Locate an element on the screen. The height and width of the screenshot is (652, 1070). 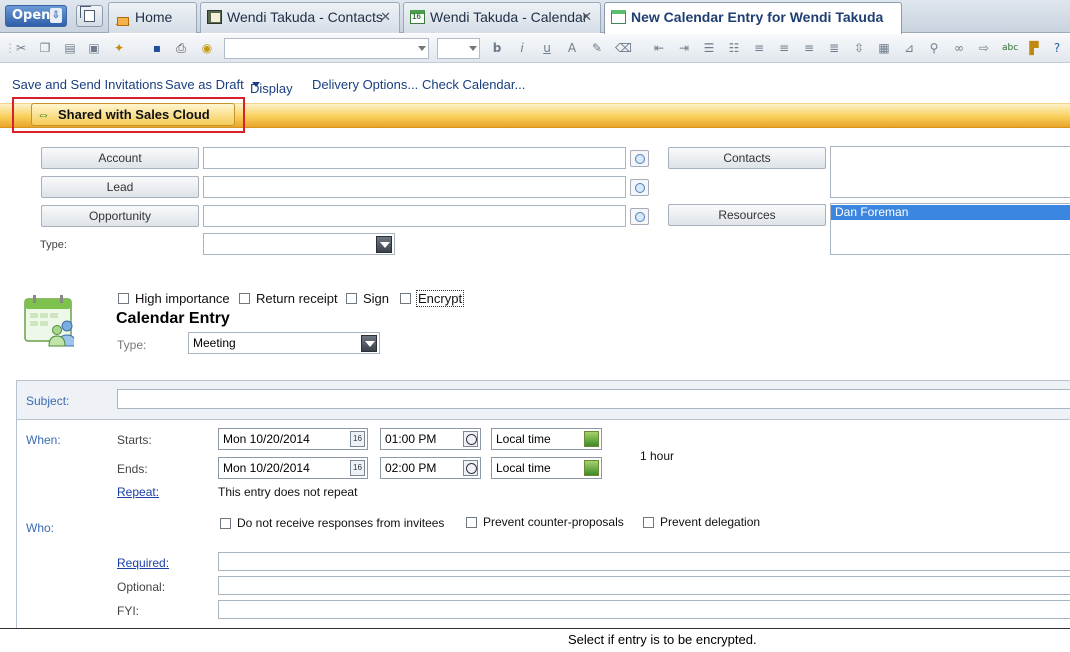
line-spacing-icon: ⇳ is located at coordinates (859, 48).